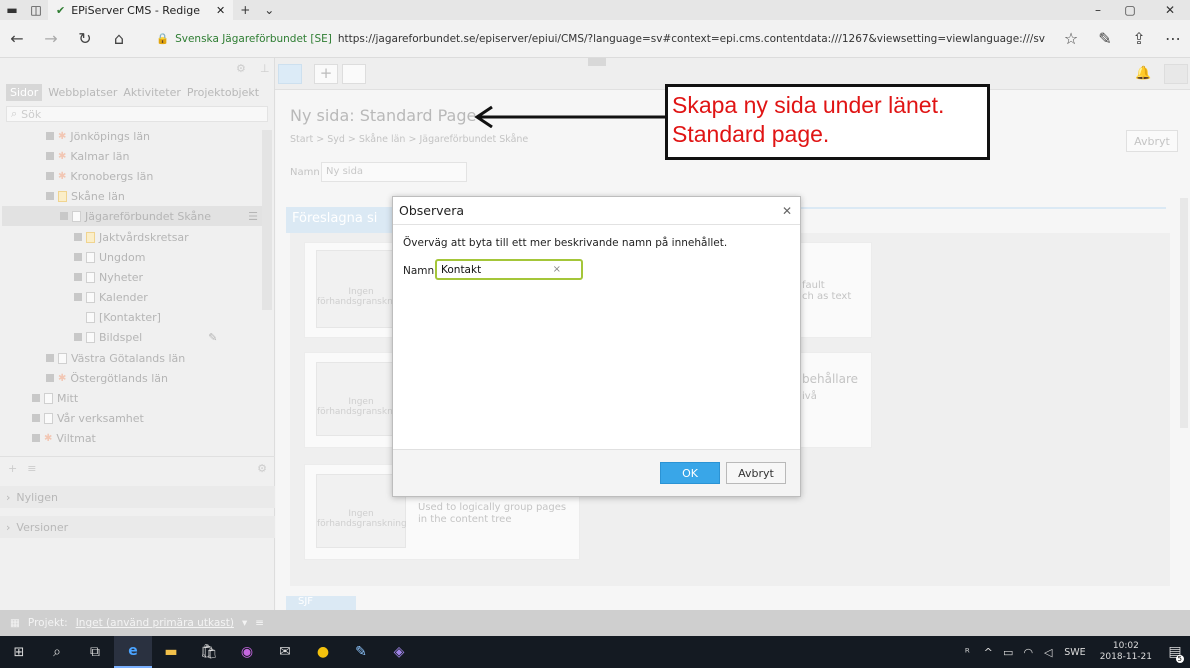 The width and height of the screenshot is (1190, 668). What do you see at coordinates (123, 317) in the screenshot?
I see `tree-item: [Kontakter]` at bounding box center [123, 317].